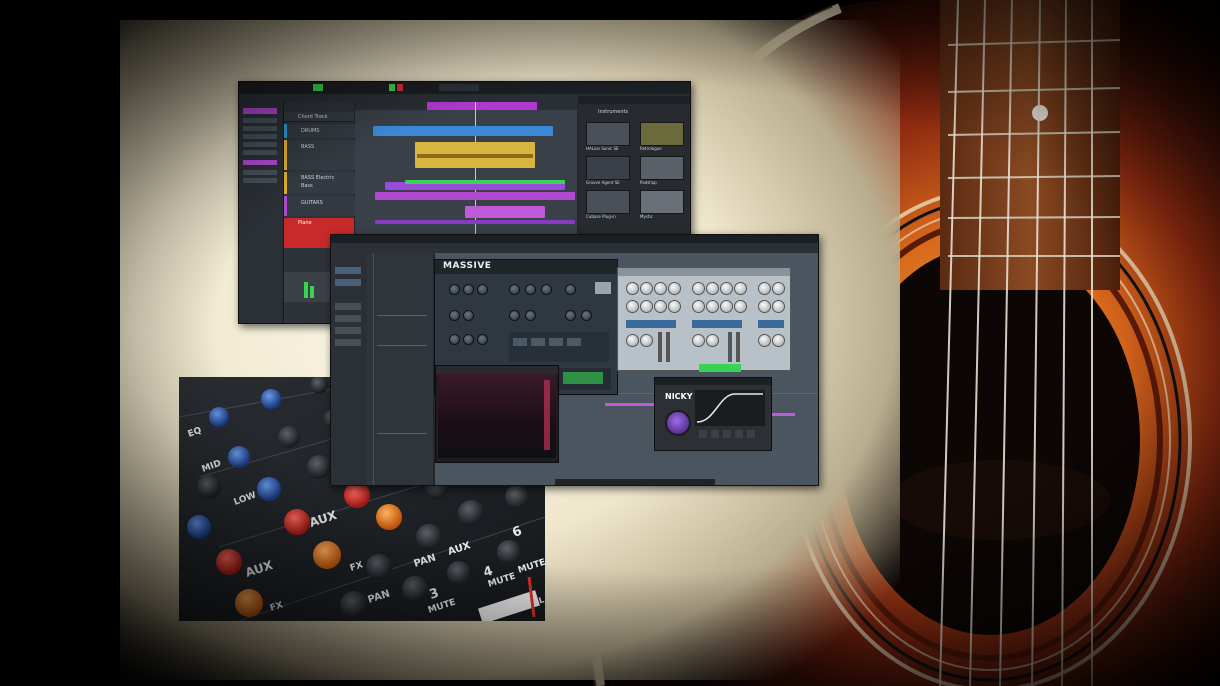  Describe the element at coordinates (313, 117) in the screenshot. I see `track-name: Chord Track` at that location.